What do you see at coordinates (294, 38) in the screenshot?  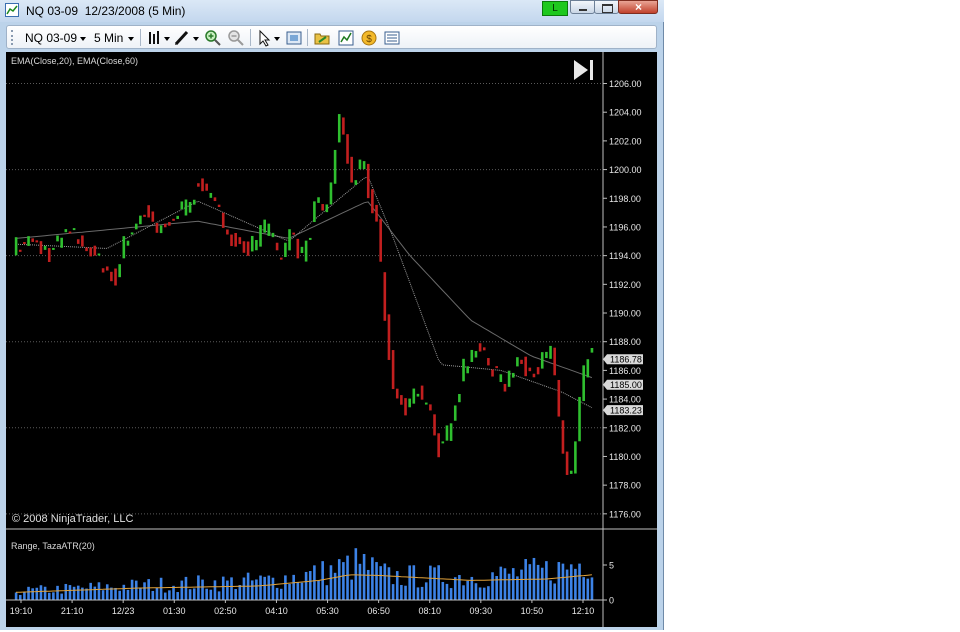 I see `data-box-icon` at bounding box center [294, 38].